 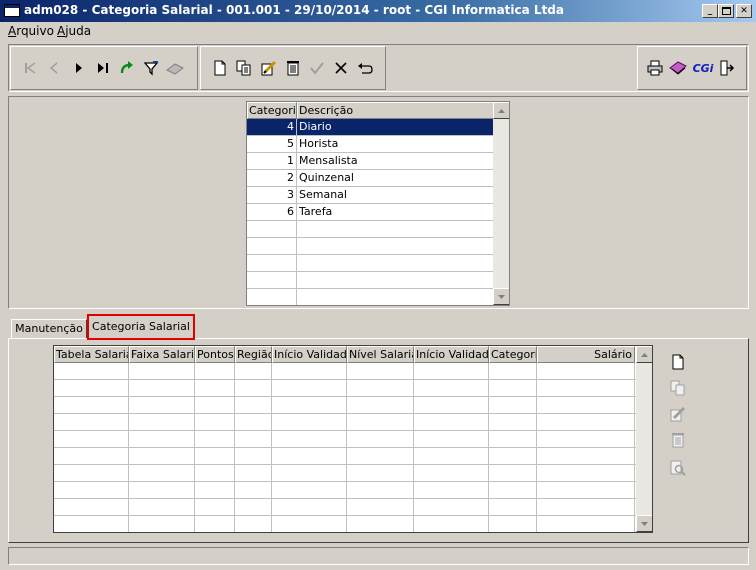 I want to click on cell-categoria: 4, so click(x=272, y=127).